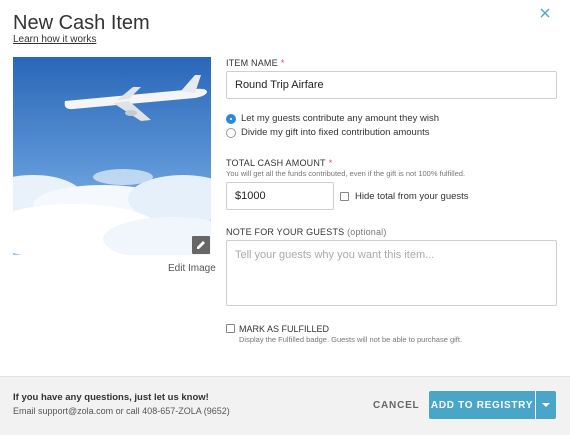 This screenshot has width=570, height=435. Describe the element at coordinates (367, 232) in the screenshot. I see `optional-tag: (optional)` at that location.